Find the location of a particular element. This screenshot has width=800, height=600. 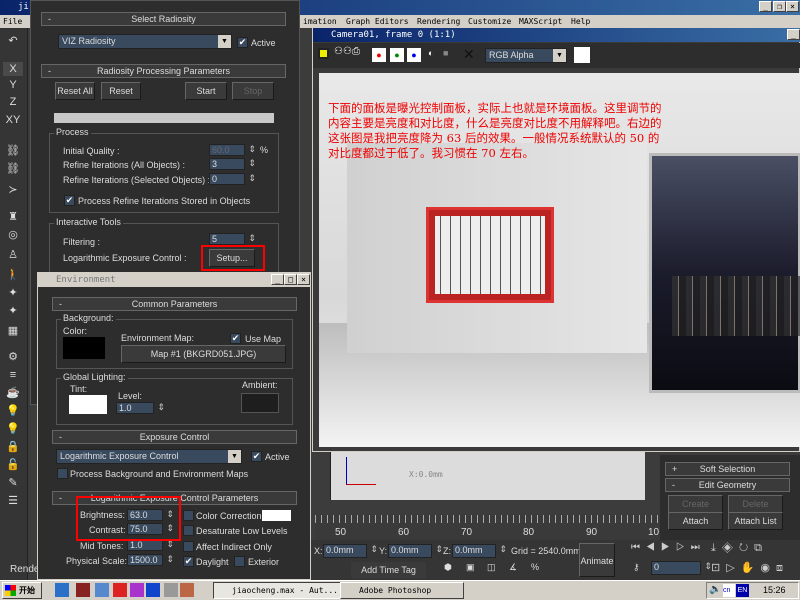

viewport-nav-icons: ⤓◈↻⧉ is located at coordinates (739, 548).